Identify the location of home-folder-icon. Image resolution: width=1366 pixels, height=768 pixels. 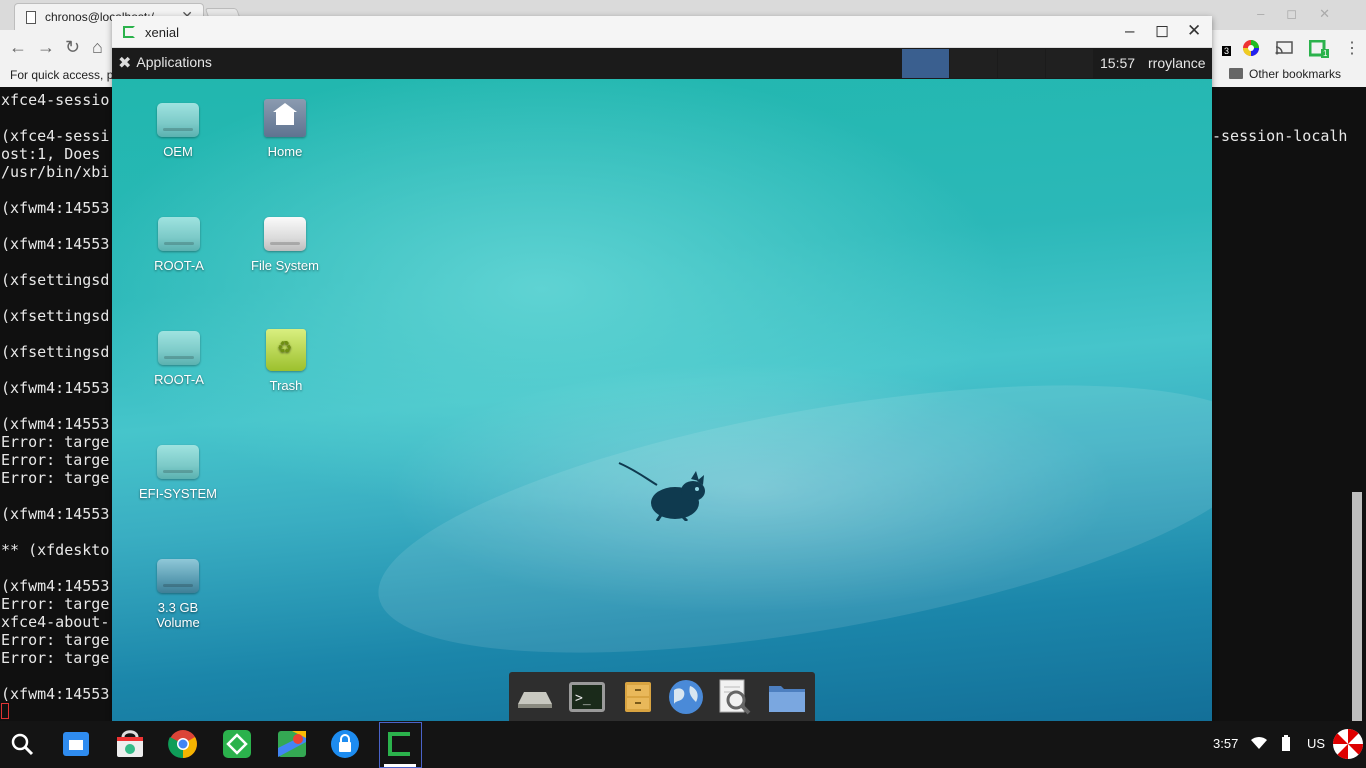
(285, 118).